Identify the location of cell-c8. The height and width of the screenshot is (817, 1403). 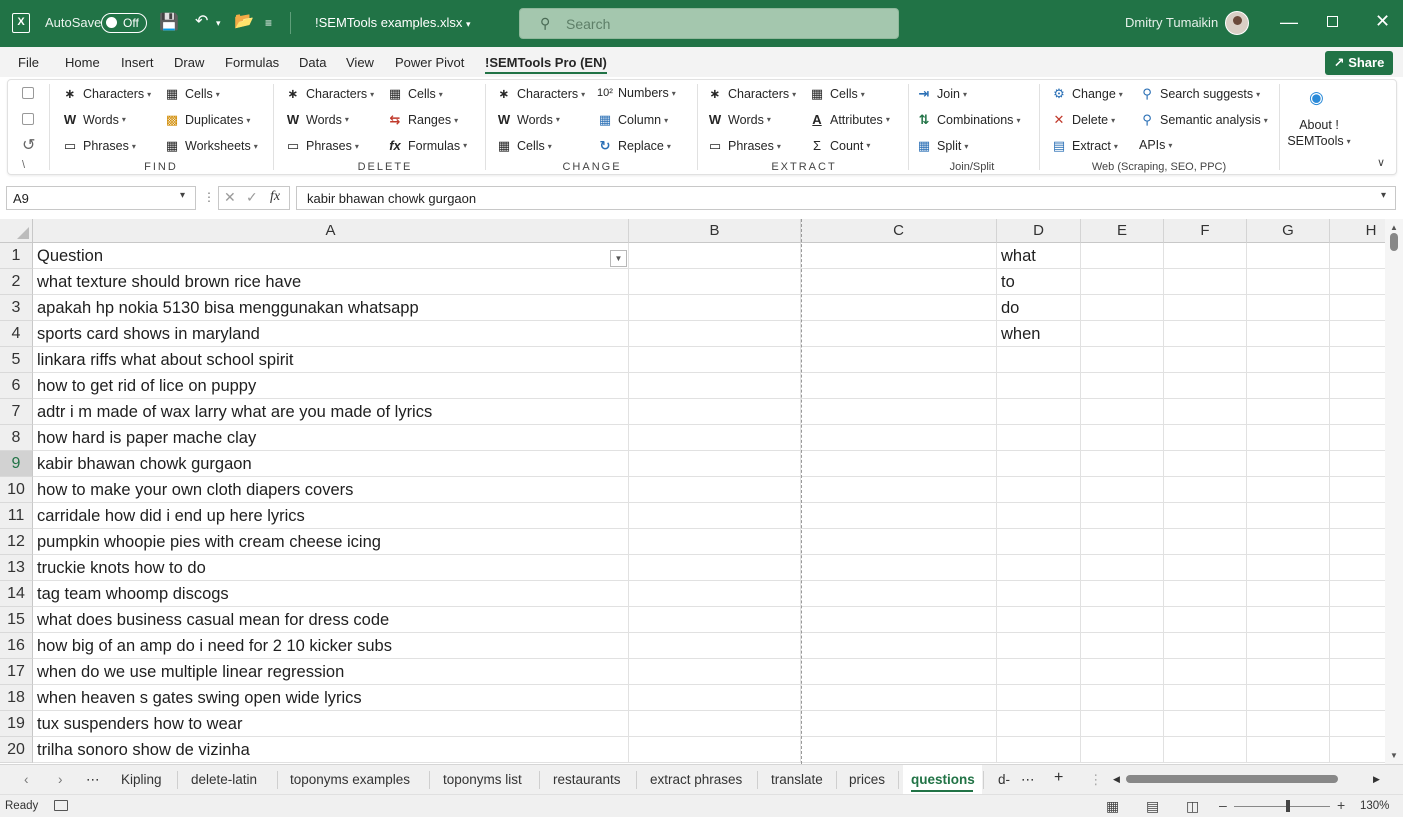
(899, 438).